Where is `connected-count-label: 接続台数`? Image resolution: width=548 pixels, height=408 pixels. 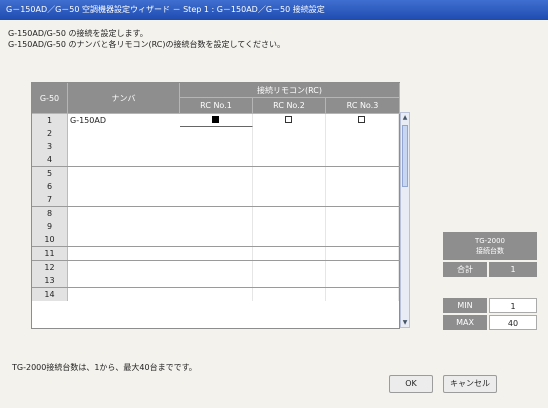 connected-count-label: 接続台数 is located at coordinates (490, 251).